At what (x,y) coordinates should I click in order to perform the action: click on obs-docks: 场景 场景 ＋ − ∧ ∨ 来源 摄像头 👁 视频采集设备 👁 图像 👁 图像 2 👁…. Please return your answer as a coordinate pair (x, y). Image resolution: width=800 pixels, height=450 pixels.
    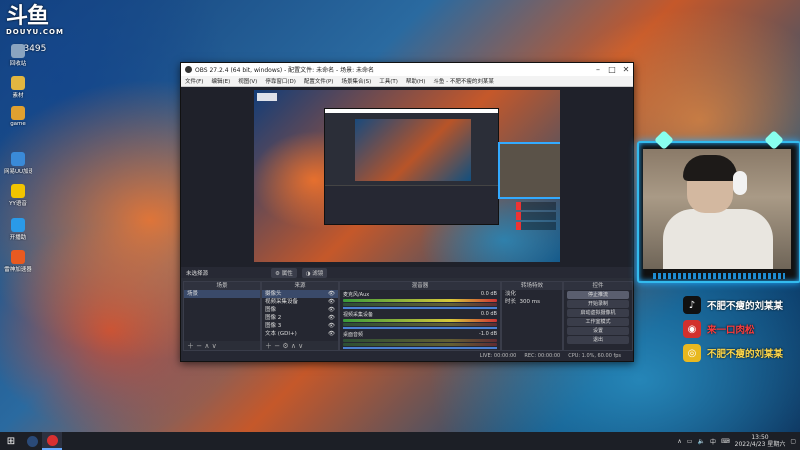
    Looking at the image, I should click on (407, 315).